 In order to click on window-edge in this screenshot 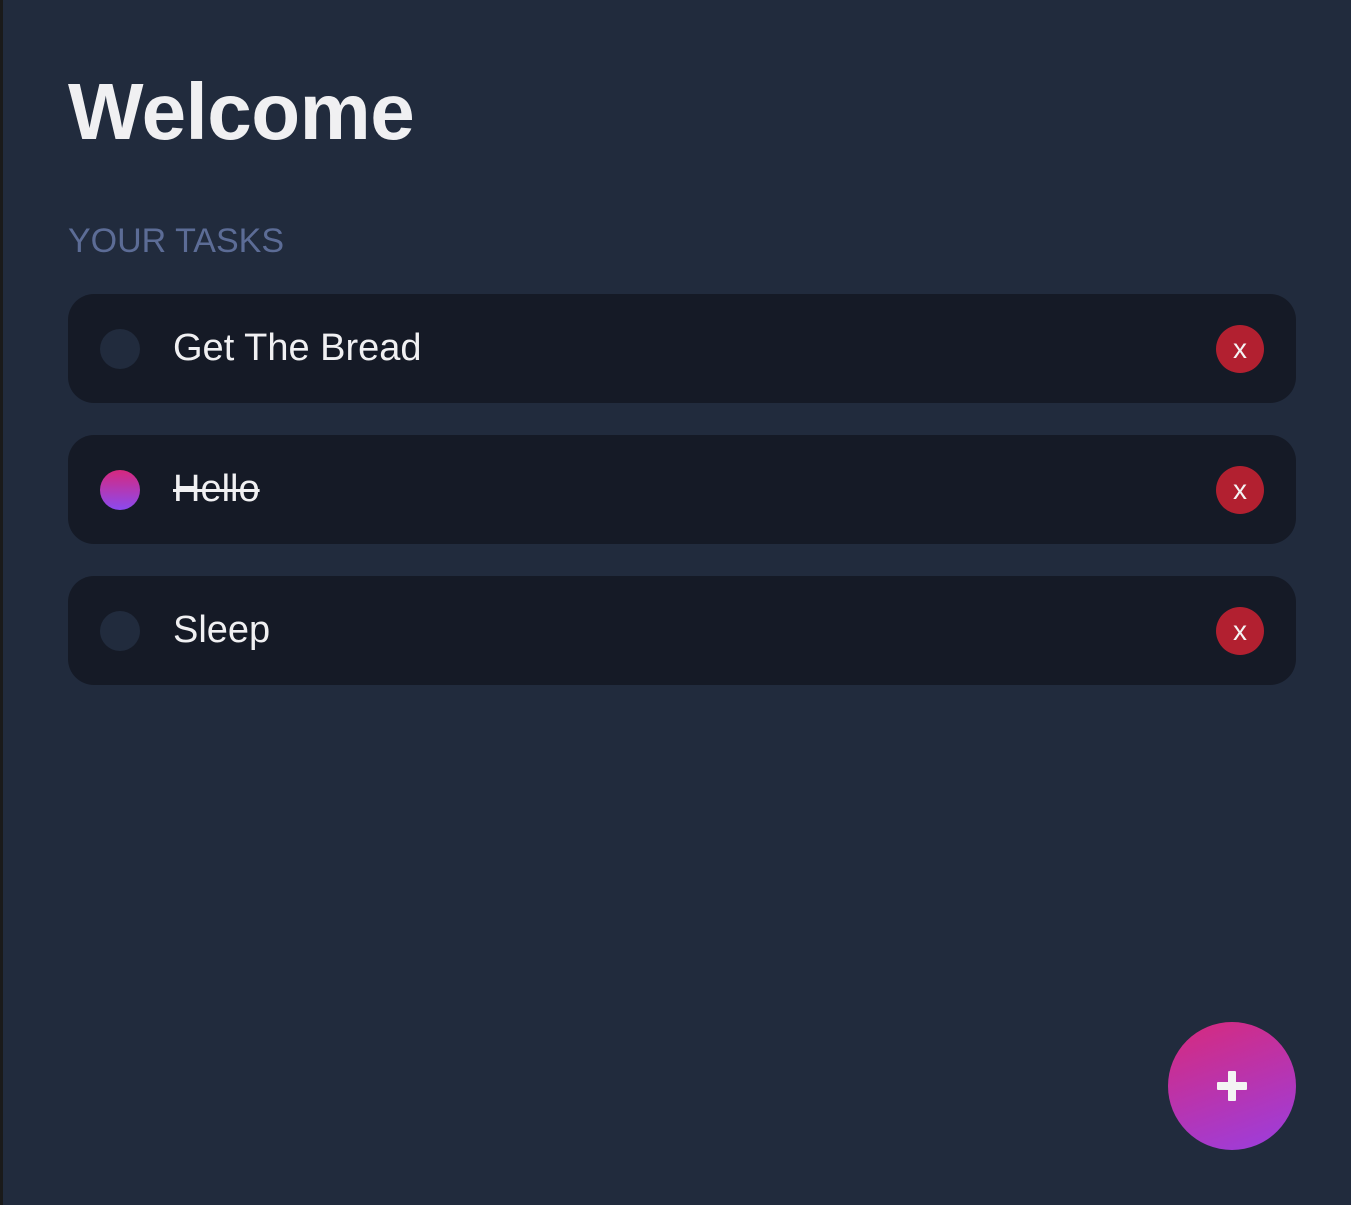, I will do `click(1, 602)`.